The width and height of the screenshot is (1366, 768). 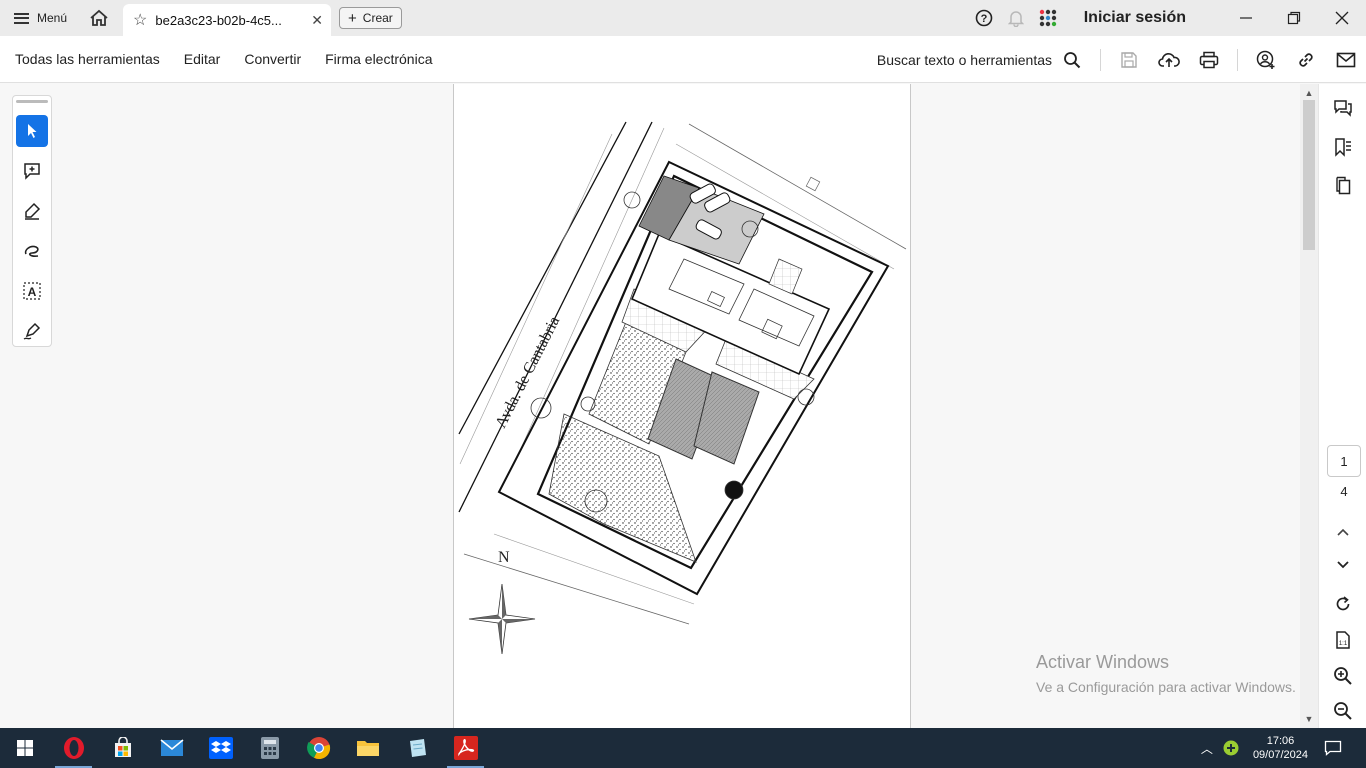 What do you see at coordinates (1343, 186) in the screenshot?
I see `page-thumbnails-icon` at bounding box center [1343, 186].